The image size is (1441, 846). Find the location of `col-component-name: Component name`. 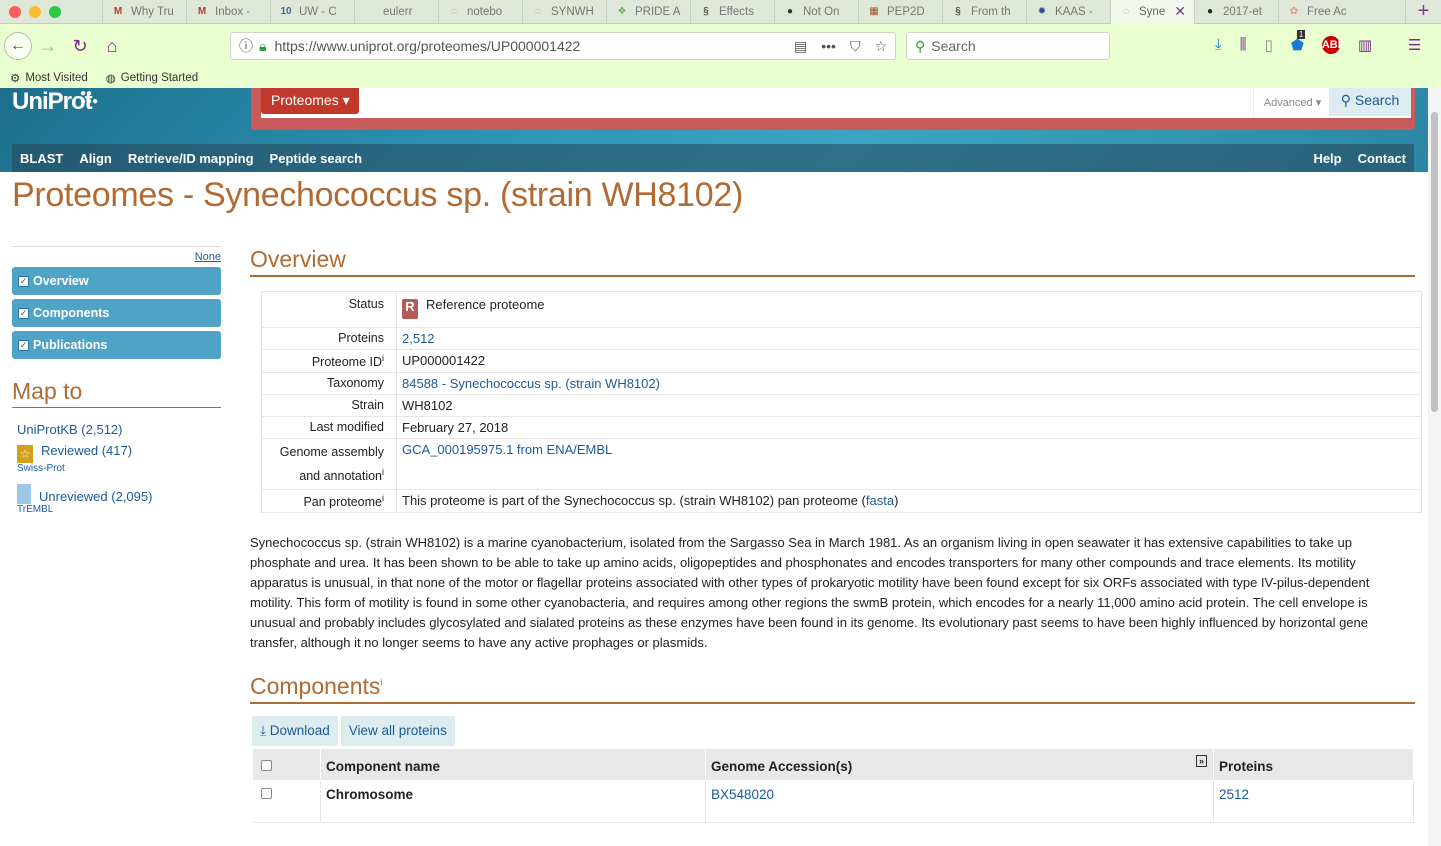

col-component-name: Component name is located at coordinates (513, 765).